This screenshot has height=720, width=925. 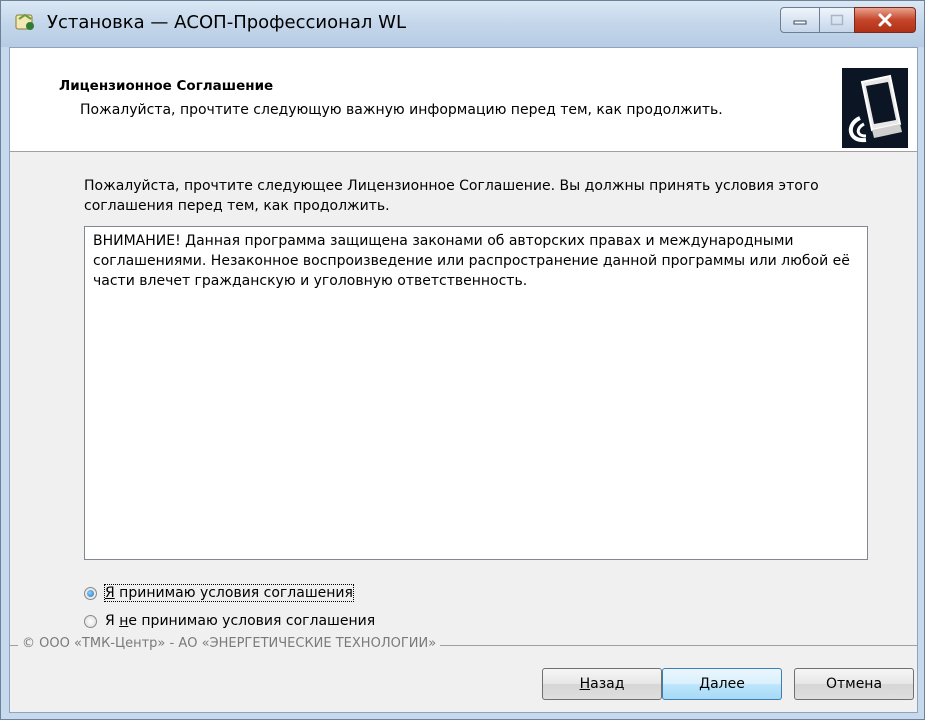 What do you see at coordinates (240, 621) in the screenshot?
I see `decline-license-label: Я не принимаю условия соглашения` at bounding box center [240, 621].